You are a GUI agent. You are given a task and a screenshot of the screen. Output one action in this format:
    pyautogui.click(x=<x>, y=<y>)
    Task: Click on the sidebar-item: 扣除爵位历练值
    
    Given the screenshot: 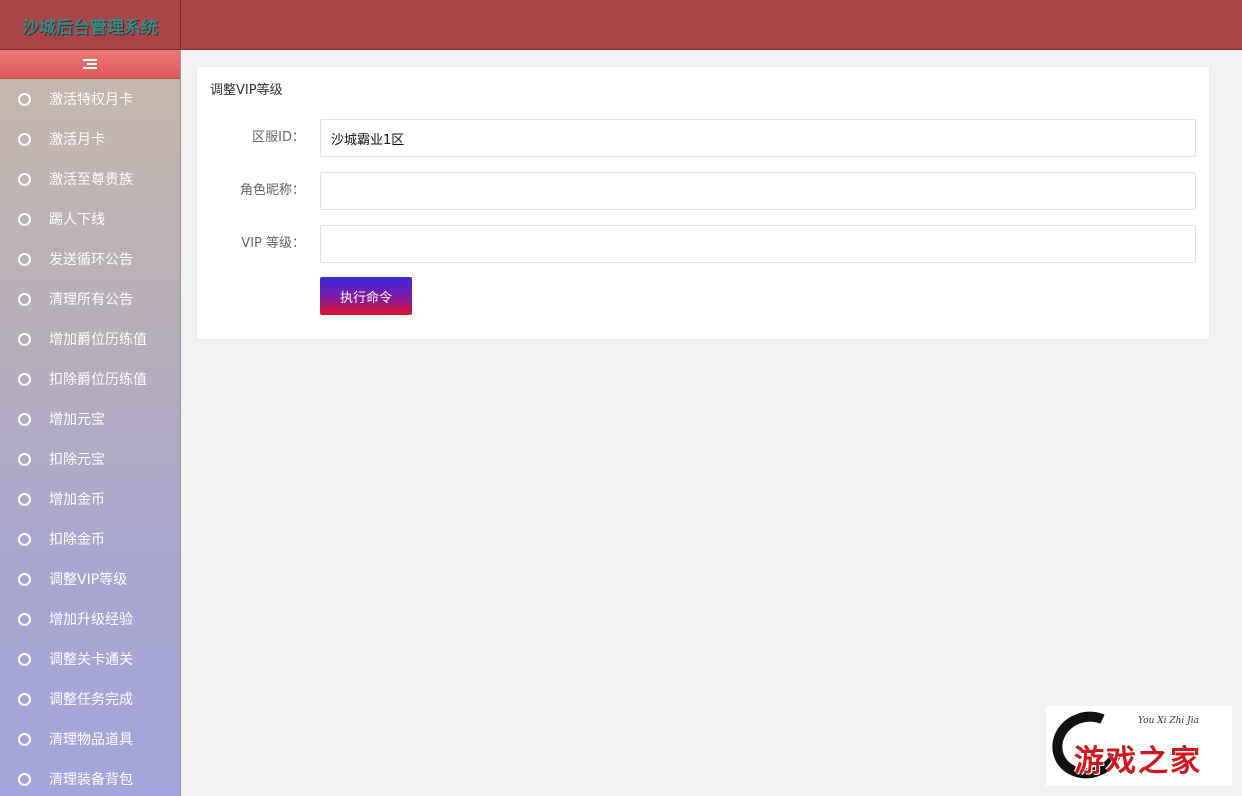 What is the action you would take?
    pyautogui.click(x=90, y=379)
    